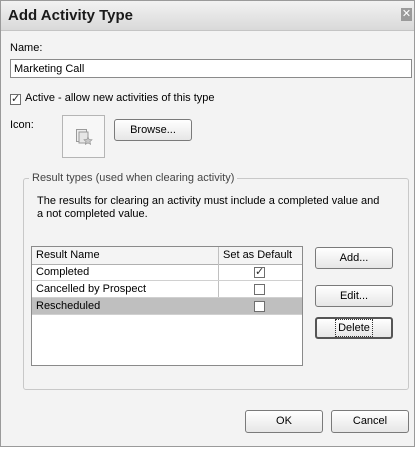 This screenshot has width=417, height=449. Describe the element at coordinates (370, 421) in the screenshot. I see `cancel-button: Cancel` at that location.